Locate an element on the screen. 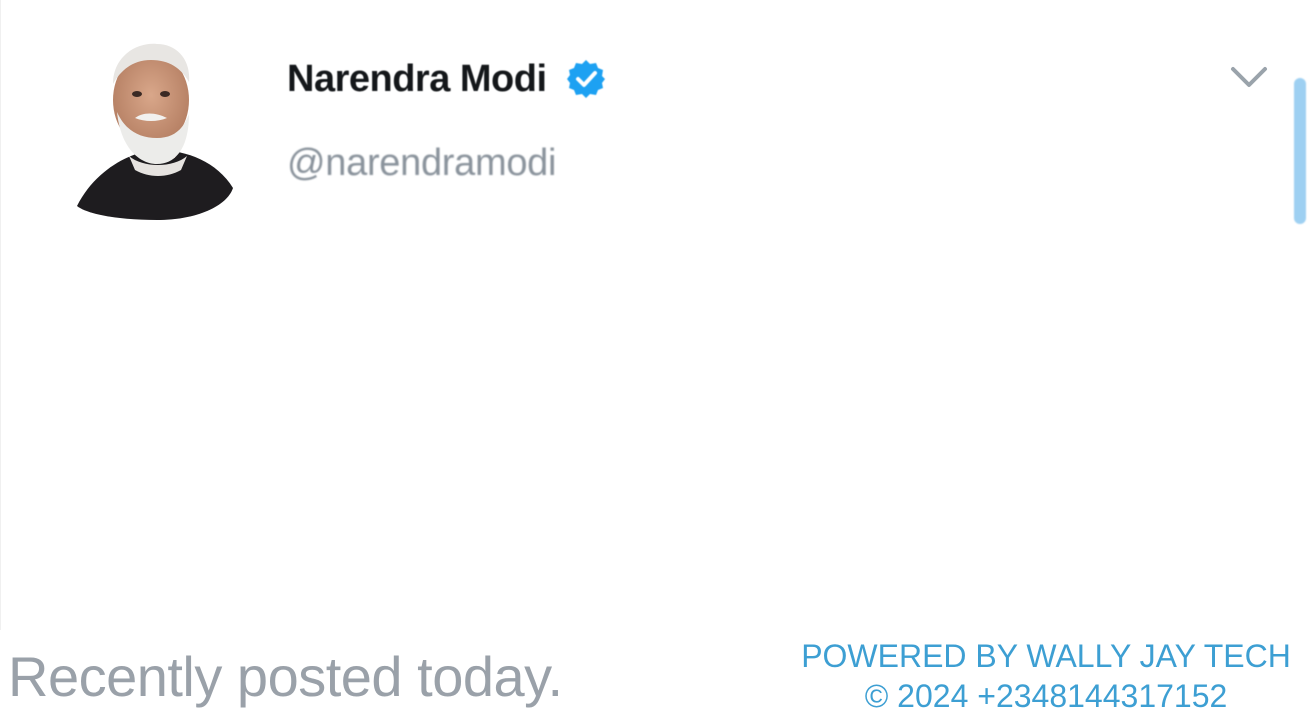 This screenshot has height=720, width=1311. name-row: Narendra Modi is located at coordinates (447, 79).